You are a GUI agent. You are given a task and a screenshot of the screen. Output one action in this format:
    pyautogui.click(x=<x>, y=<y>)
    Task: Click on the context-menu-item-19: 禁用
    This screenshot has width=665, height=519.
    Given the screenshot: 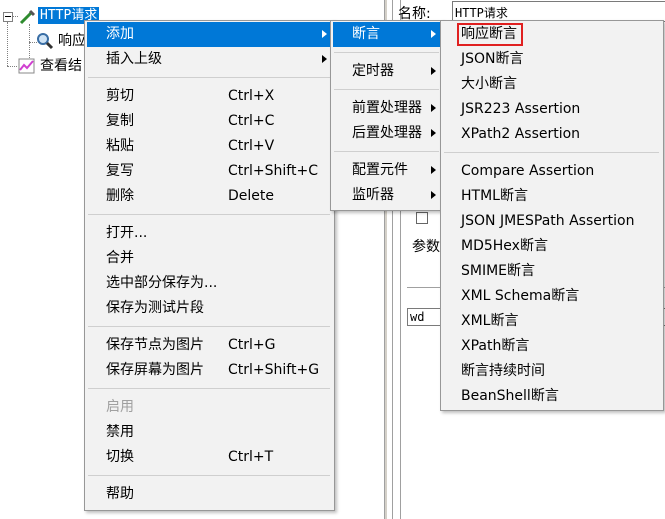 What is the action you would take?
    pyautogui.click(x=209, y=432)
    